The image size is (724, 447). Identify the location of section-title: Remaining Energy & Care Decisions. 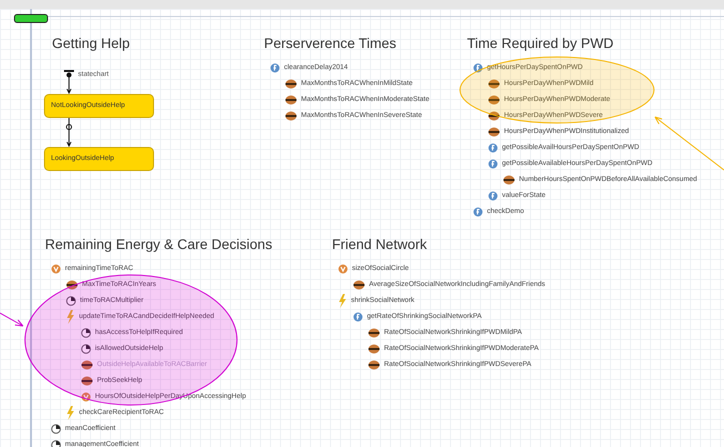
(158, 244).